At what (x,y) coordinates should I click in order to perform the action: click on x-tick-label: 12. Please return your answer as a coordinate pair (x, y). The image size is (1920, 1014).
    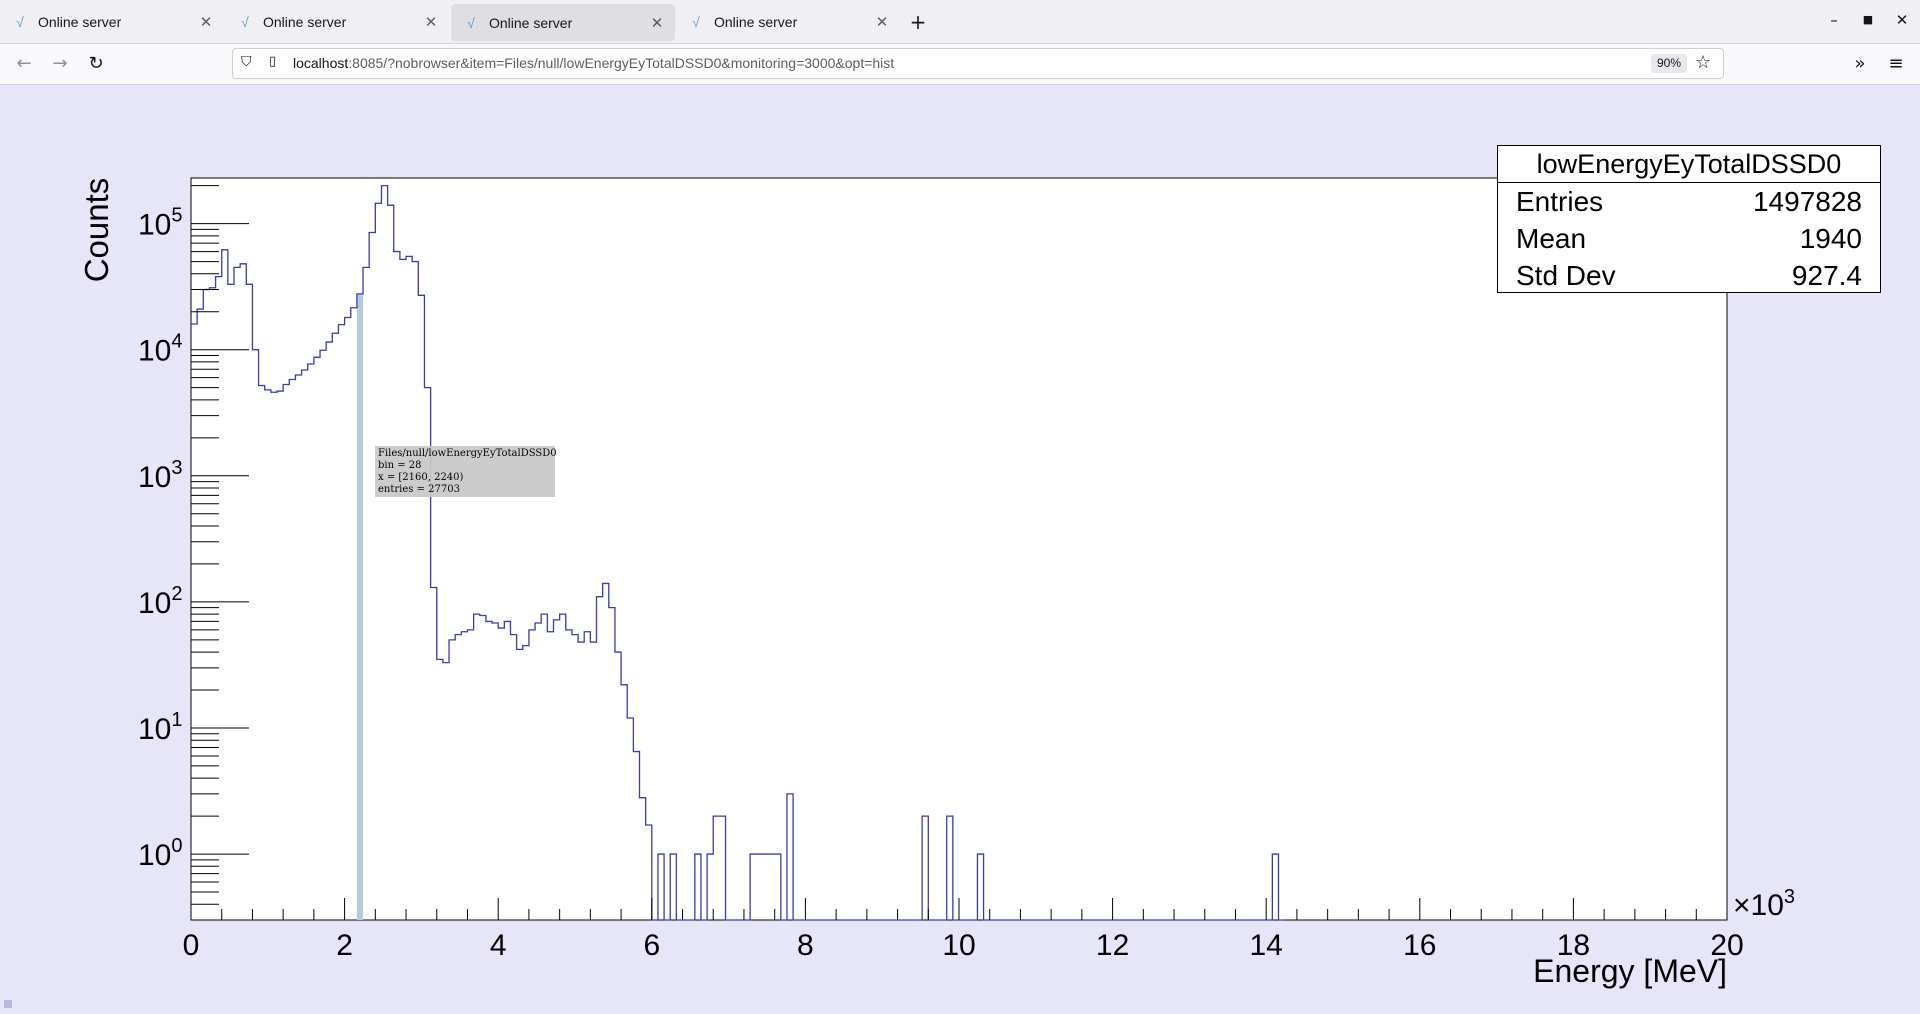
    Looking at the image, I should click on (1112, 945).